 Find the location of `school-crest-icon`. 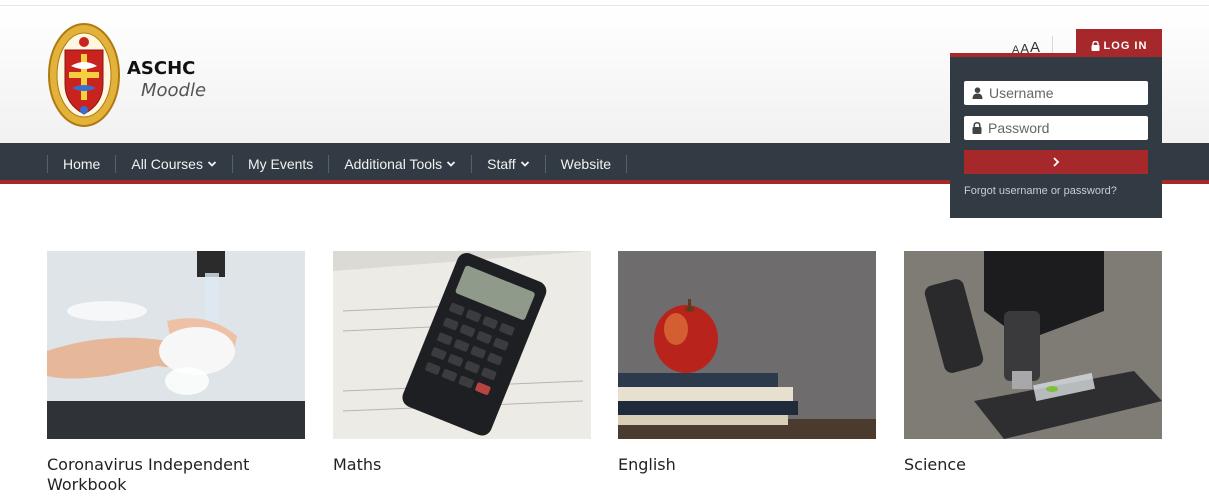

school-crest-icon is located at coordinates (84, 75).